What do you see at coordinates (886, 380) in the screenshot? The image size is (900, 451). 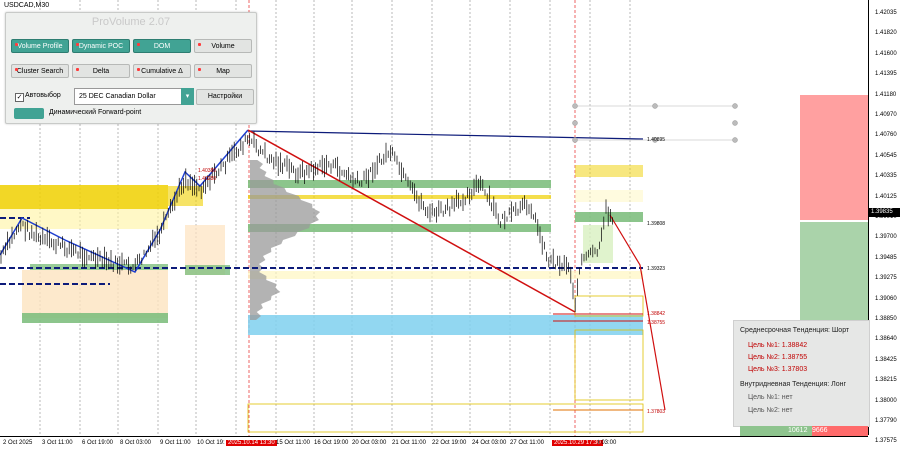 I see `price-tick-label: 1.38215` at bounding box center [886, 380].